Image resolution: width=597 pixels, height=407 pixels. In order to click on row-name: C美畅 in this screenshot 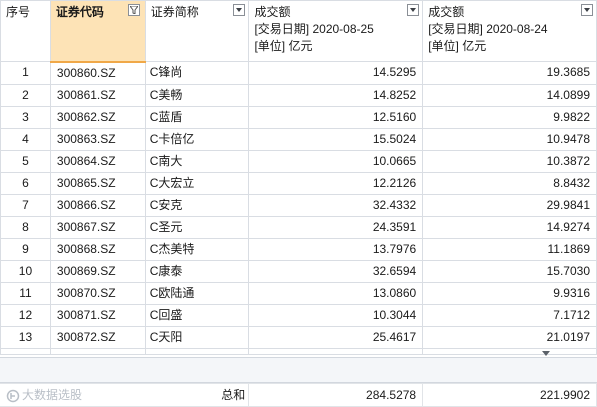, I will do `click(197, 95)`.